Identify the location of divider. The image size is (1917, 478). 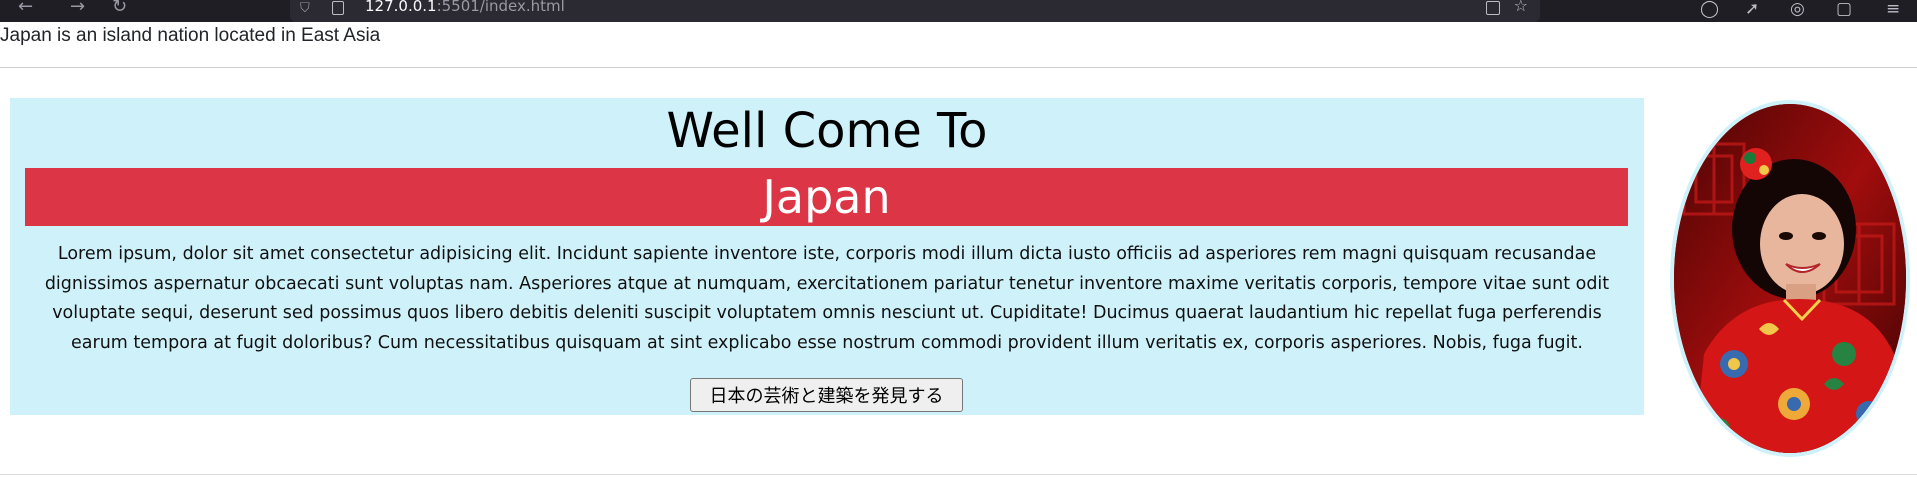
(958, 67).